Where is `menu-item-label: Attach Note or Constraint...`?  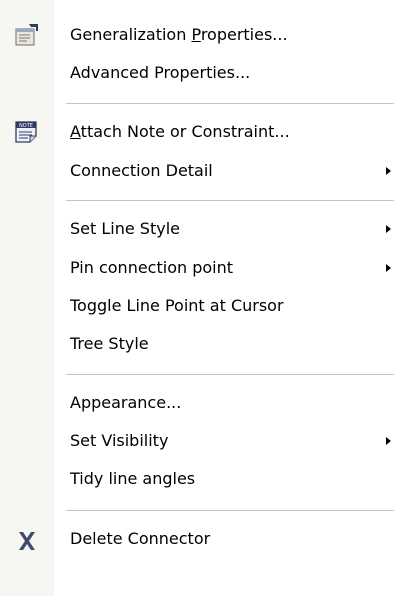 menu-item-label: Attach Note or Constraint... is located at coordinates (180, 132).